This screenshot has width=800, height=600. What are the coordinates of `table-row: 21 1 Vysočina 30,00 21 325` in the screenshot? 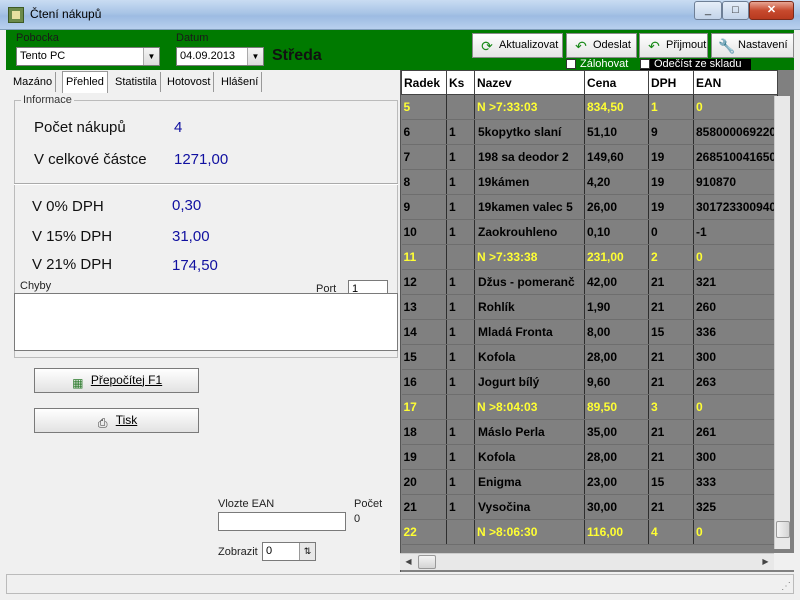 It's located at (590, 507).